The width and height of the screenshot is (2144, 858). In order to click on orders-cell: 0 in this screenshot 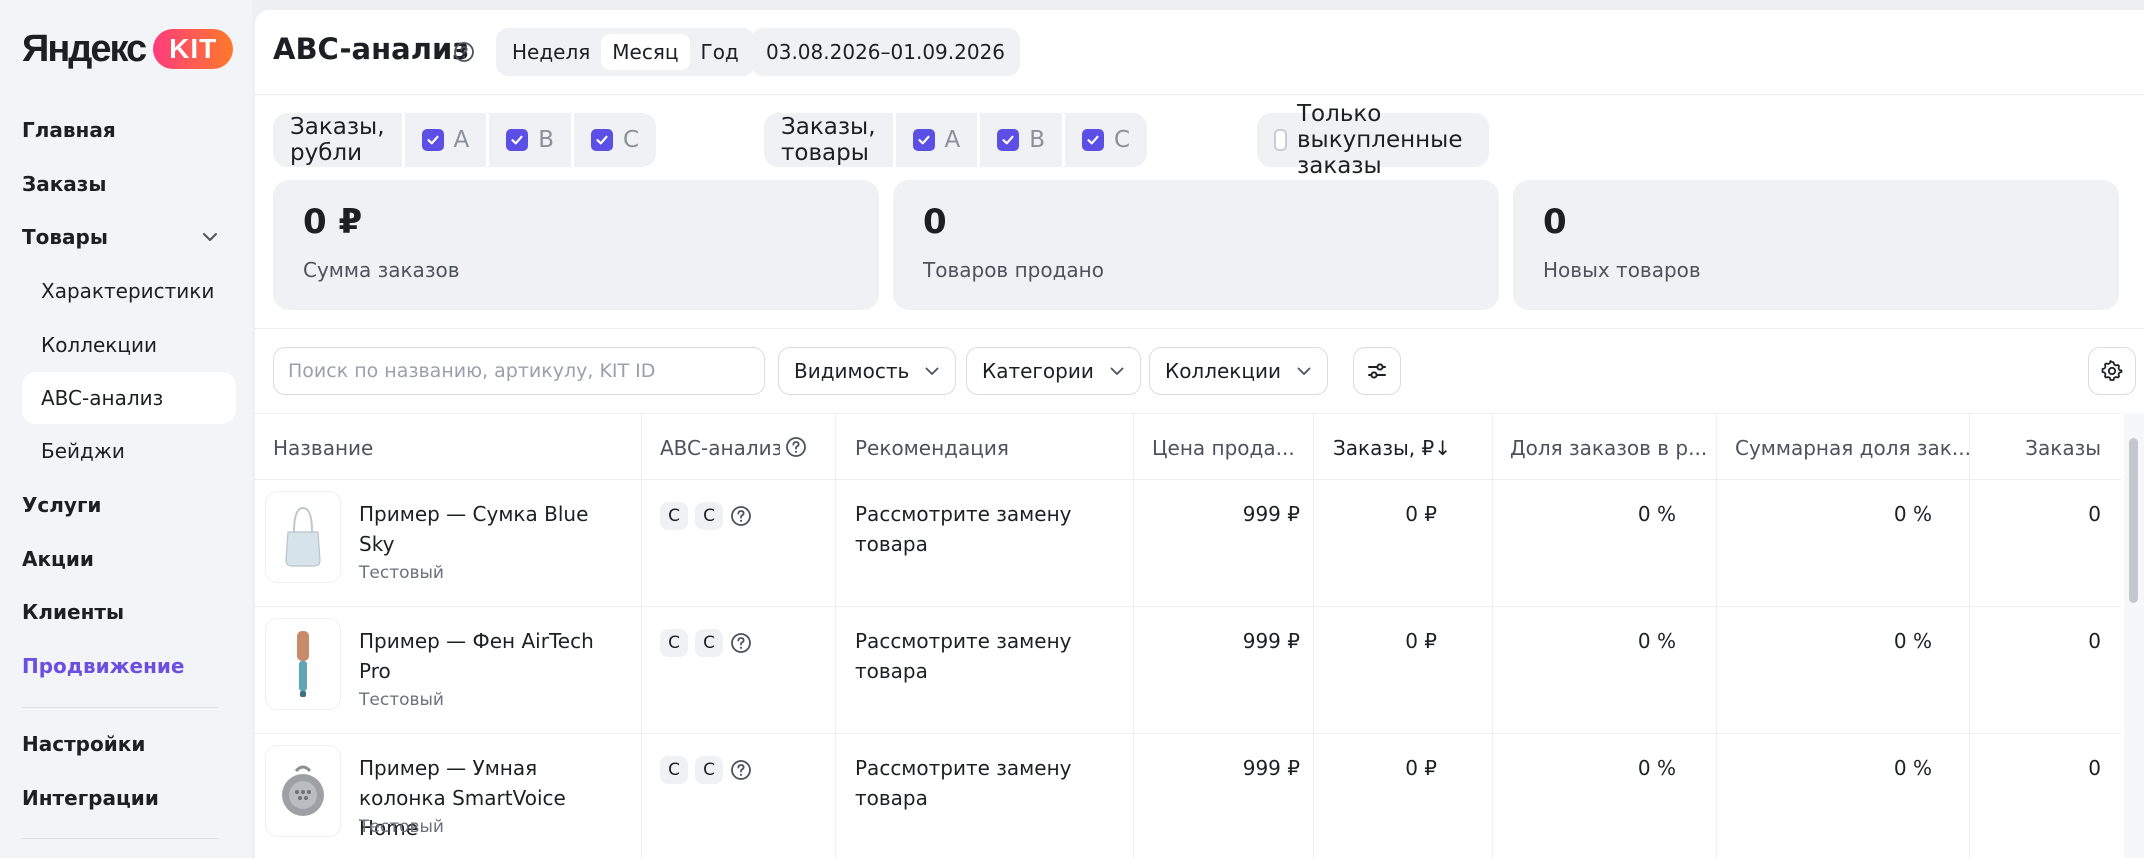, I will do `click(2094, 768)`.